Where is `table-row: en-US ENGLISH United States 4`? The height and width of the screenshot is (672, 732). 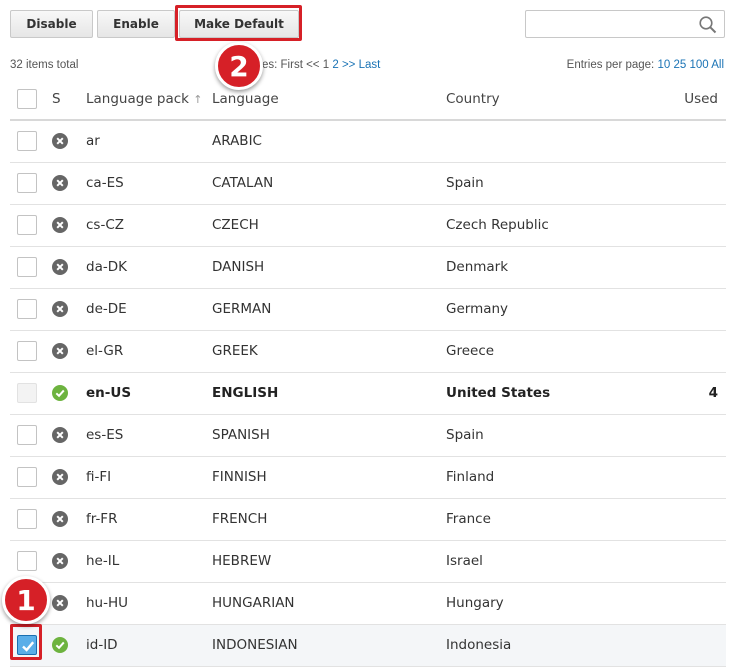 table-row: en-US ENGLISH United States 4 is located at coordinates (368, 393).